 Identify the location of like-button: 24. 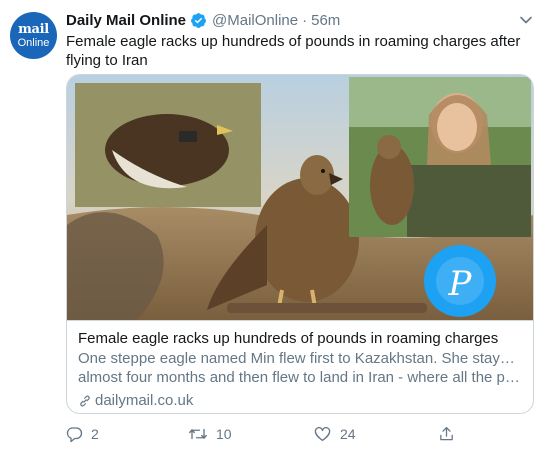
(334, 434).